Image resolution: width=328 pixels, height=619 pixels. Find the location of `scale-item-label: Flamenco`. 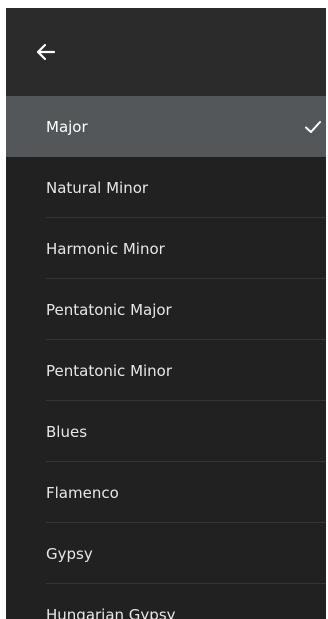

scale-item-label: Flamenco is located at coordinates (82, 492).